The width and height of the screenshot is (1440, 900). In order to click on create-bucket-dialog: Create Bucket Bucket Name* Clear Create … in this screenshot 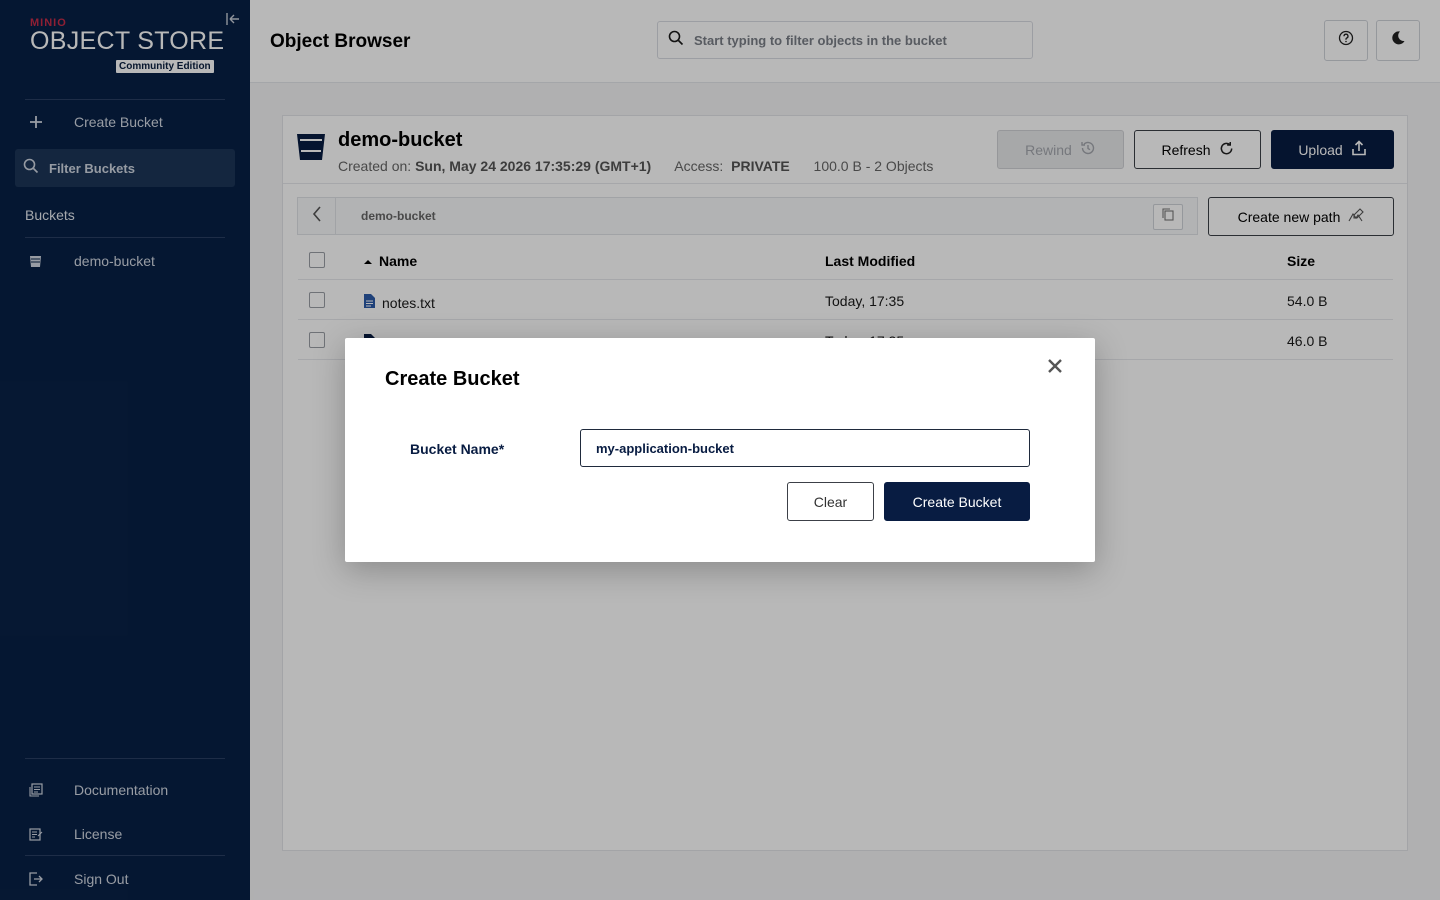, I will do `click(720, 450)`.